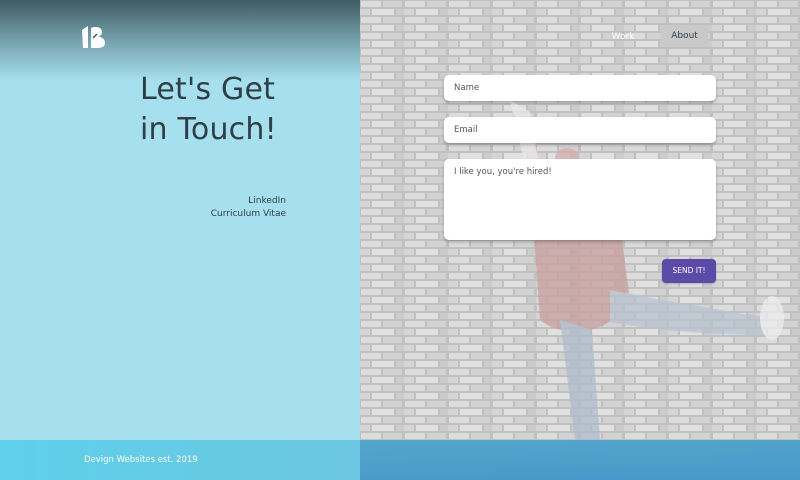 This screenshot has height=480, width=800. Describe the element at coordinates (689, 271) in the screenshot. I see `send-button: SEND IT!` at that location.